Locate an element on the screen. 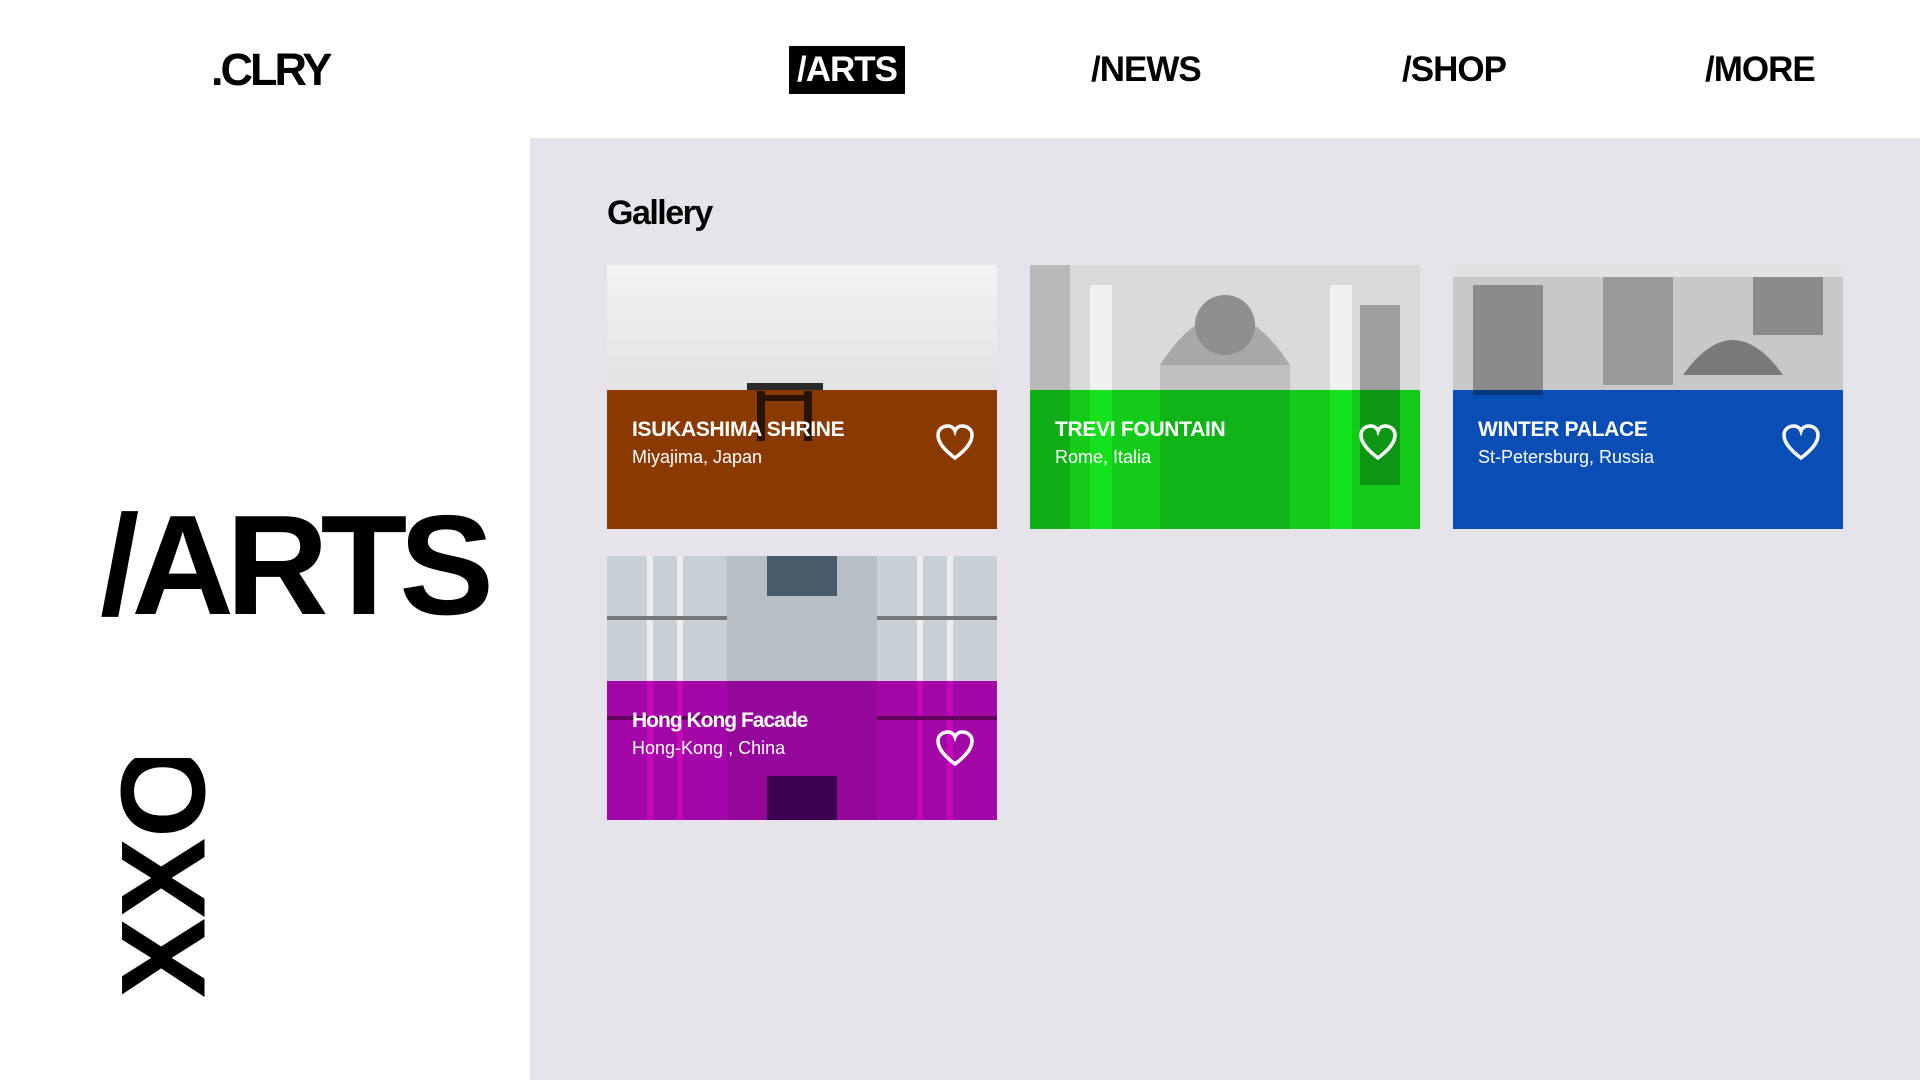  card-title: Hong Kong Facade is located at coordinates (720, 720).